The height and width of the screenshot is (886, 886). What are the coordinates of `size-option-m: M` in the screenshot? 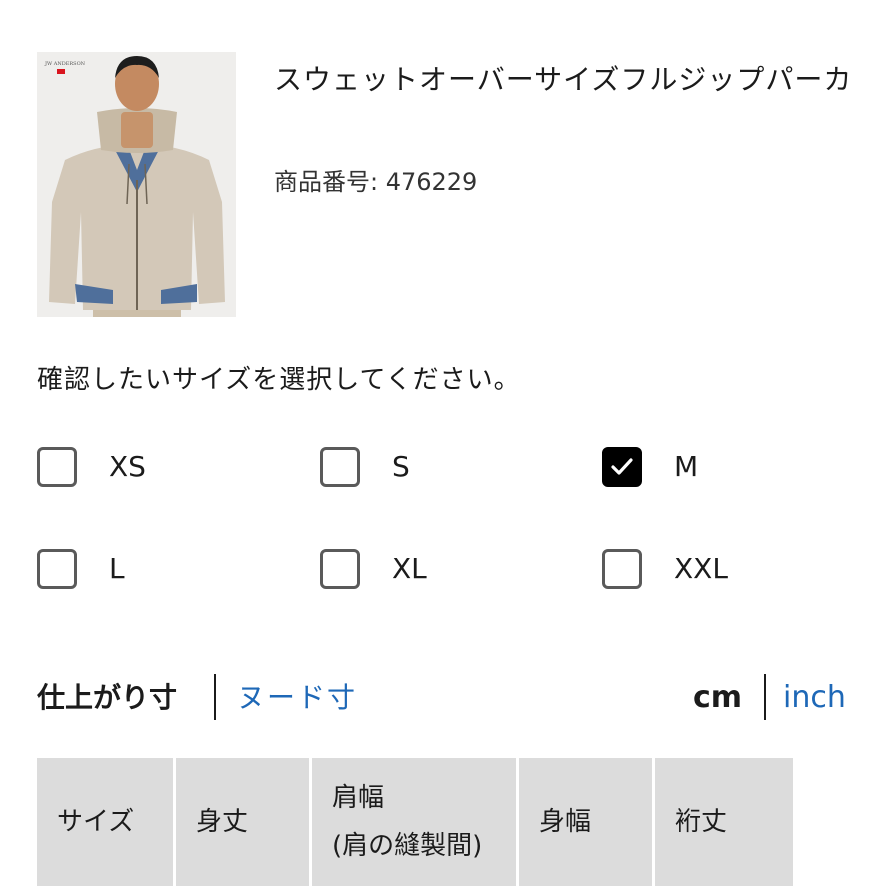 It's located at (722, 471).